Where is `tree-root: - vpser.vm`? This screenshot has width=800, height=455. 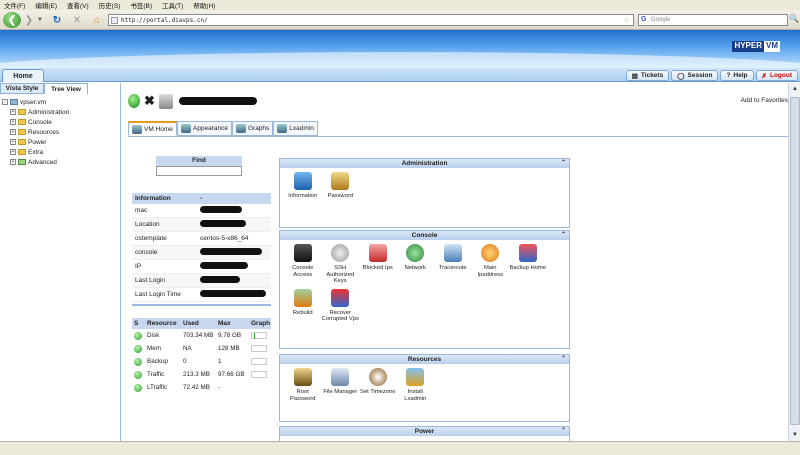
tree-root: - vpser.vm is located at coordinates (61, 102).